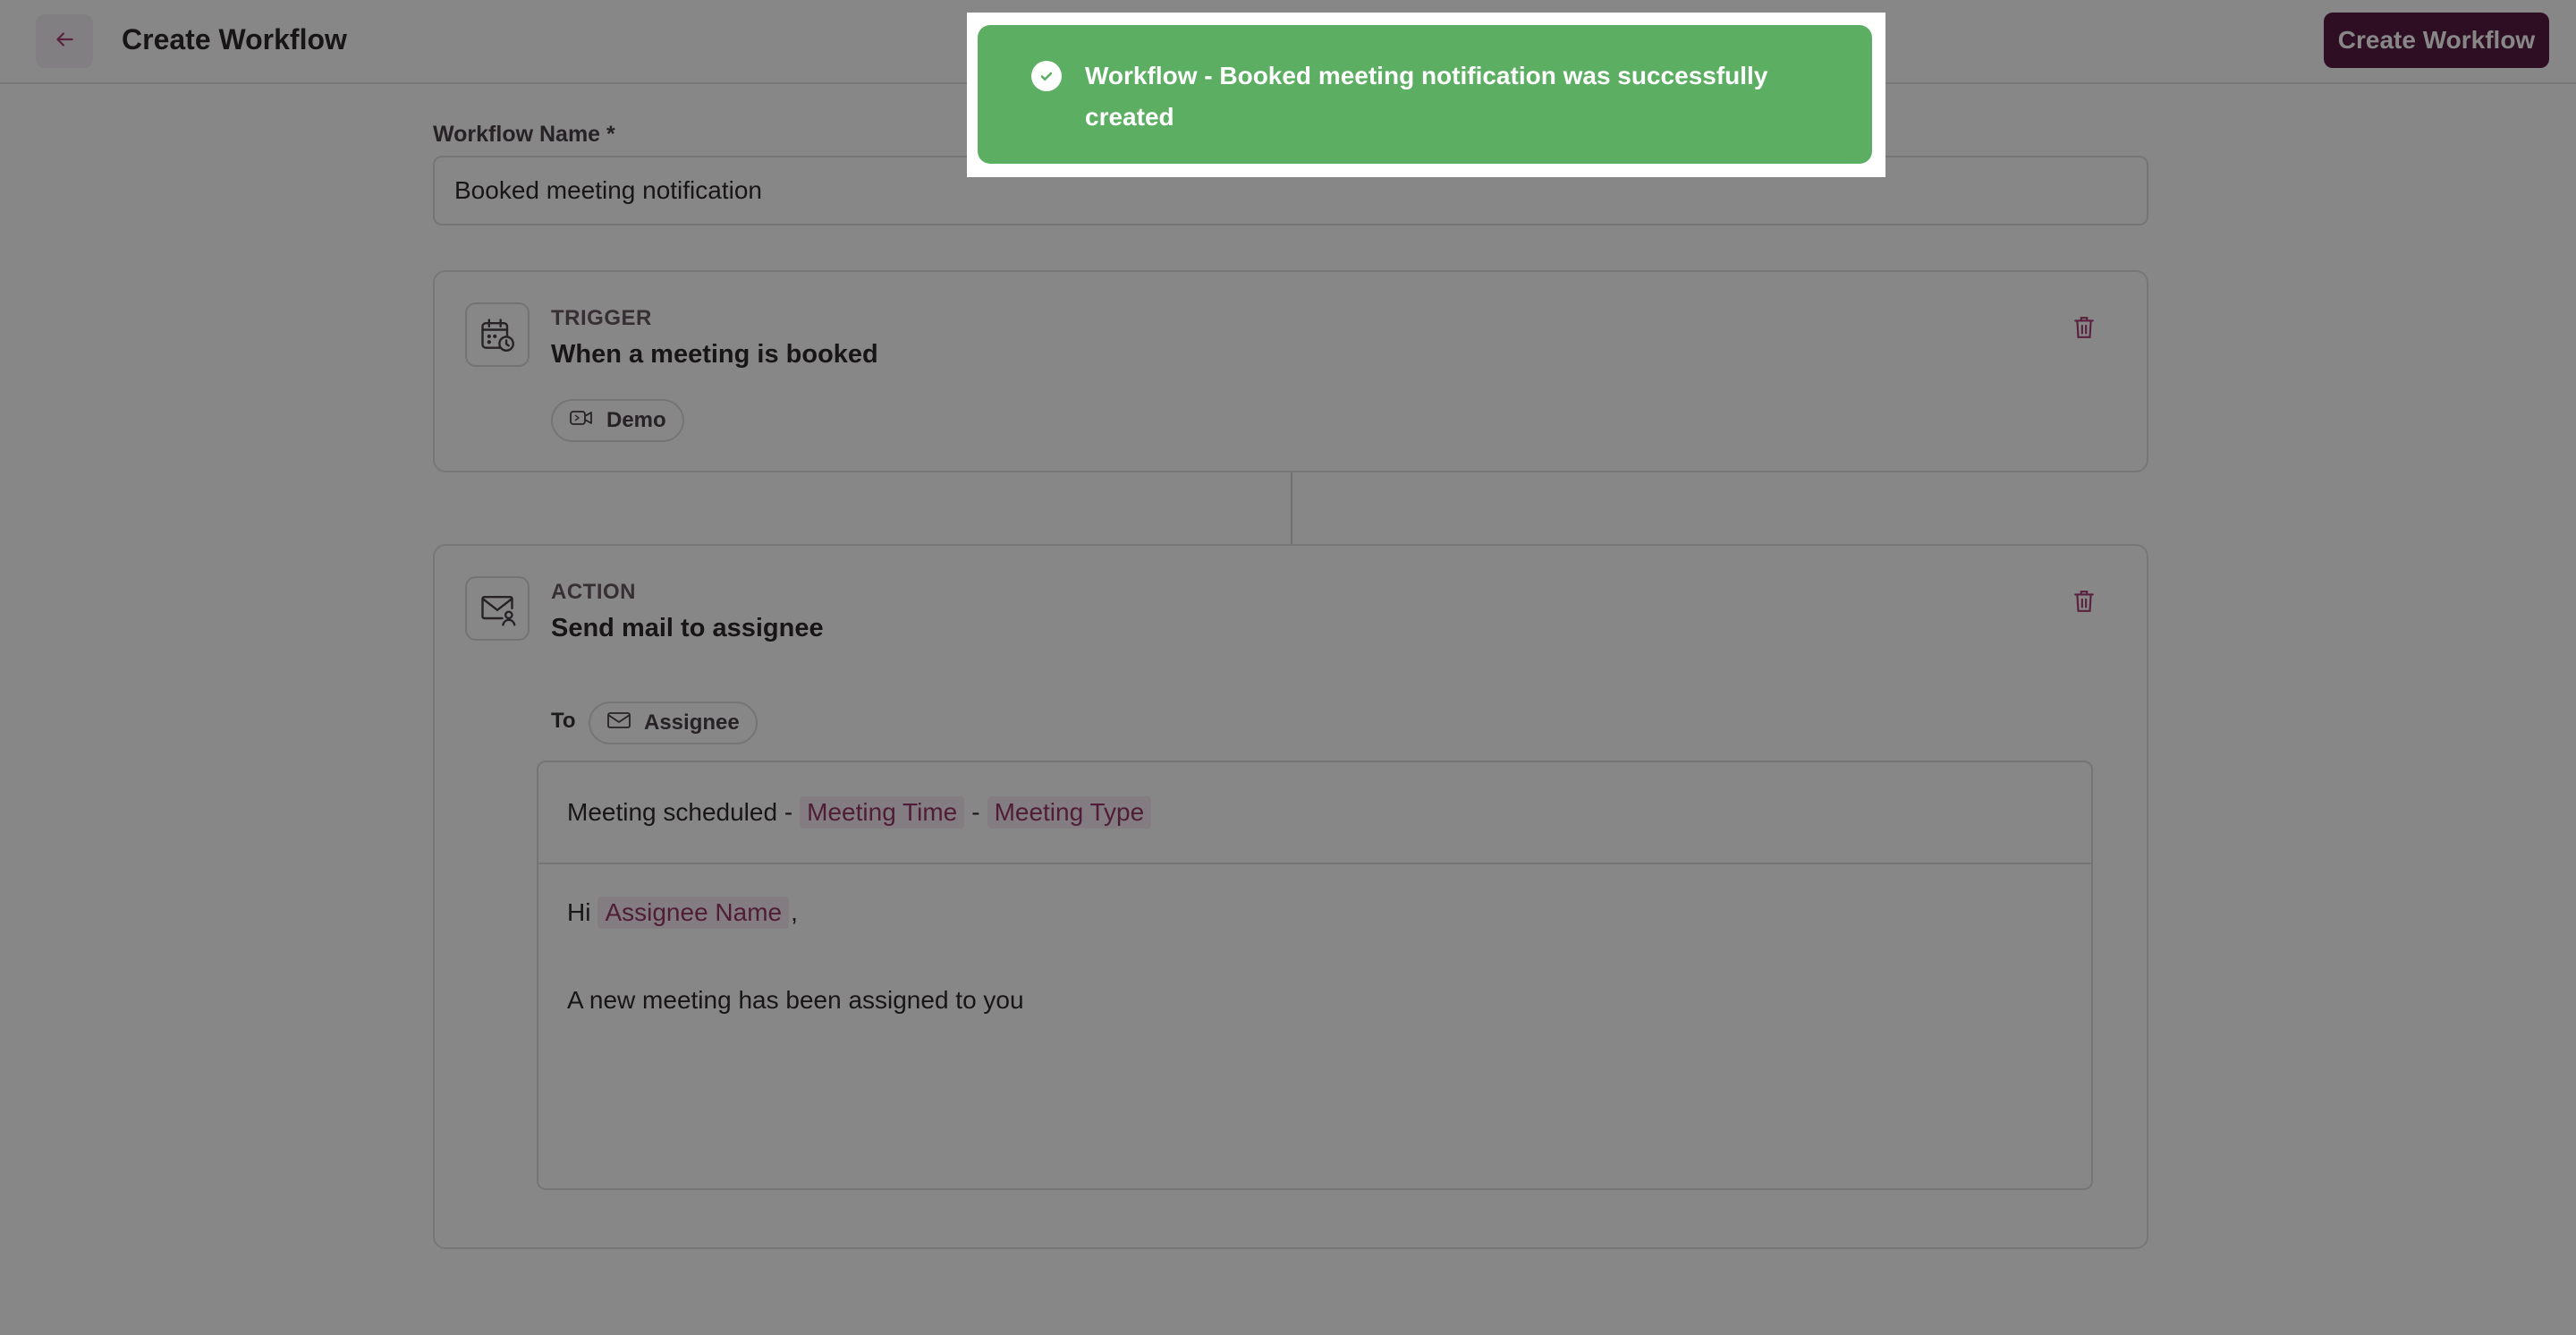  Describe the element at coordinates (1046, 76) in the screenshot. I see `check-circle-icon` at that location.